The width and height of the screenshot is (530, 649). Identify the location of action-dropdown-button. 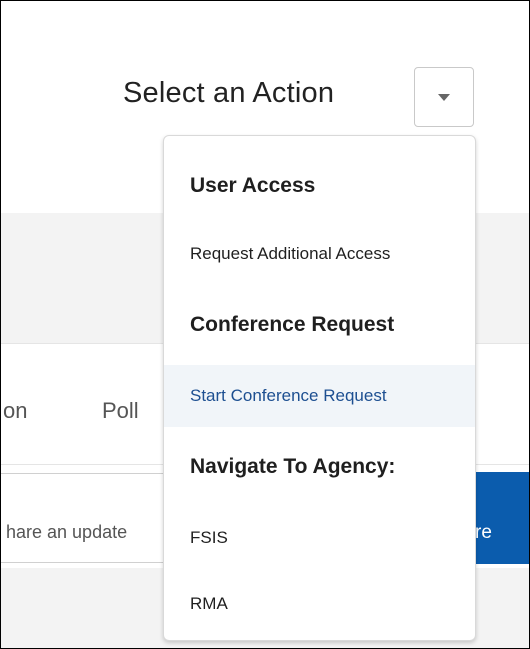
(444, 97).